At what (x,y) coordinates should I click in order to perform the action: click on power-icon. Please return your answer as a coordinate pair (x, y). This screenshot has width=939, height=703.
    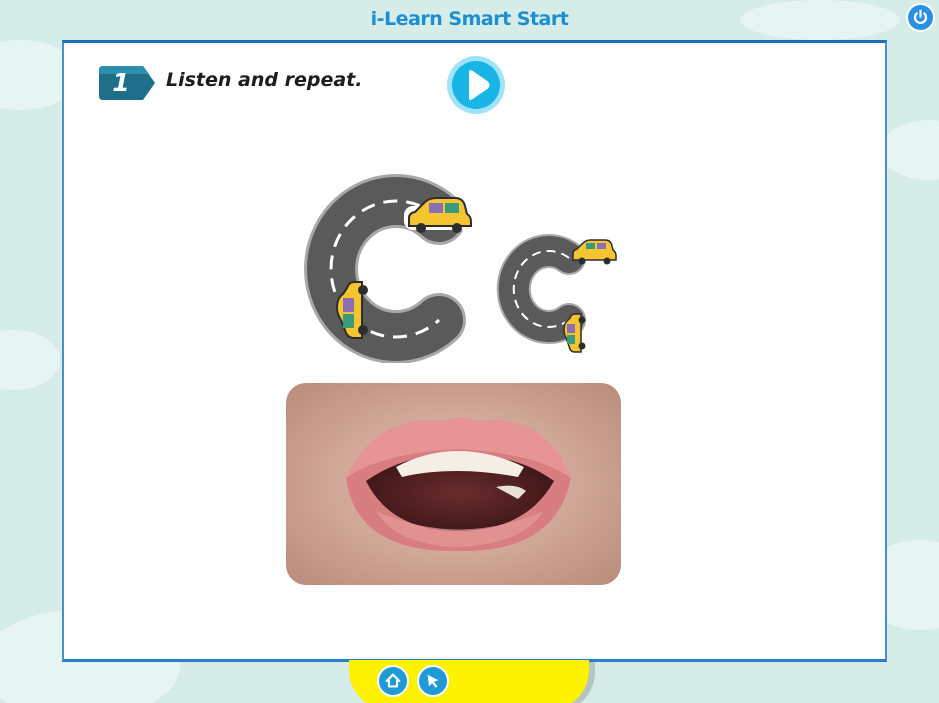
    Looking at the image, I should click on (920, 17).